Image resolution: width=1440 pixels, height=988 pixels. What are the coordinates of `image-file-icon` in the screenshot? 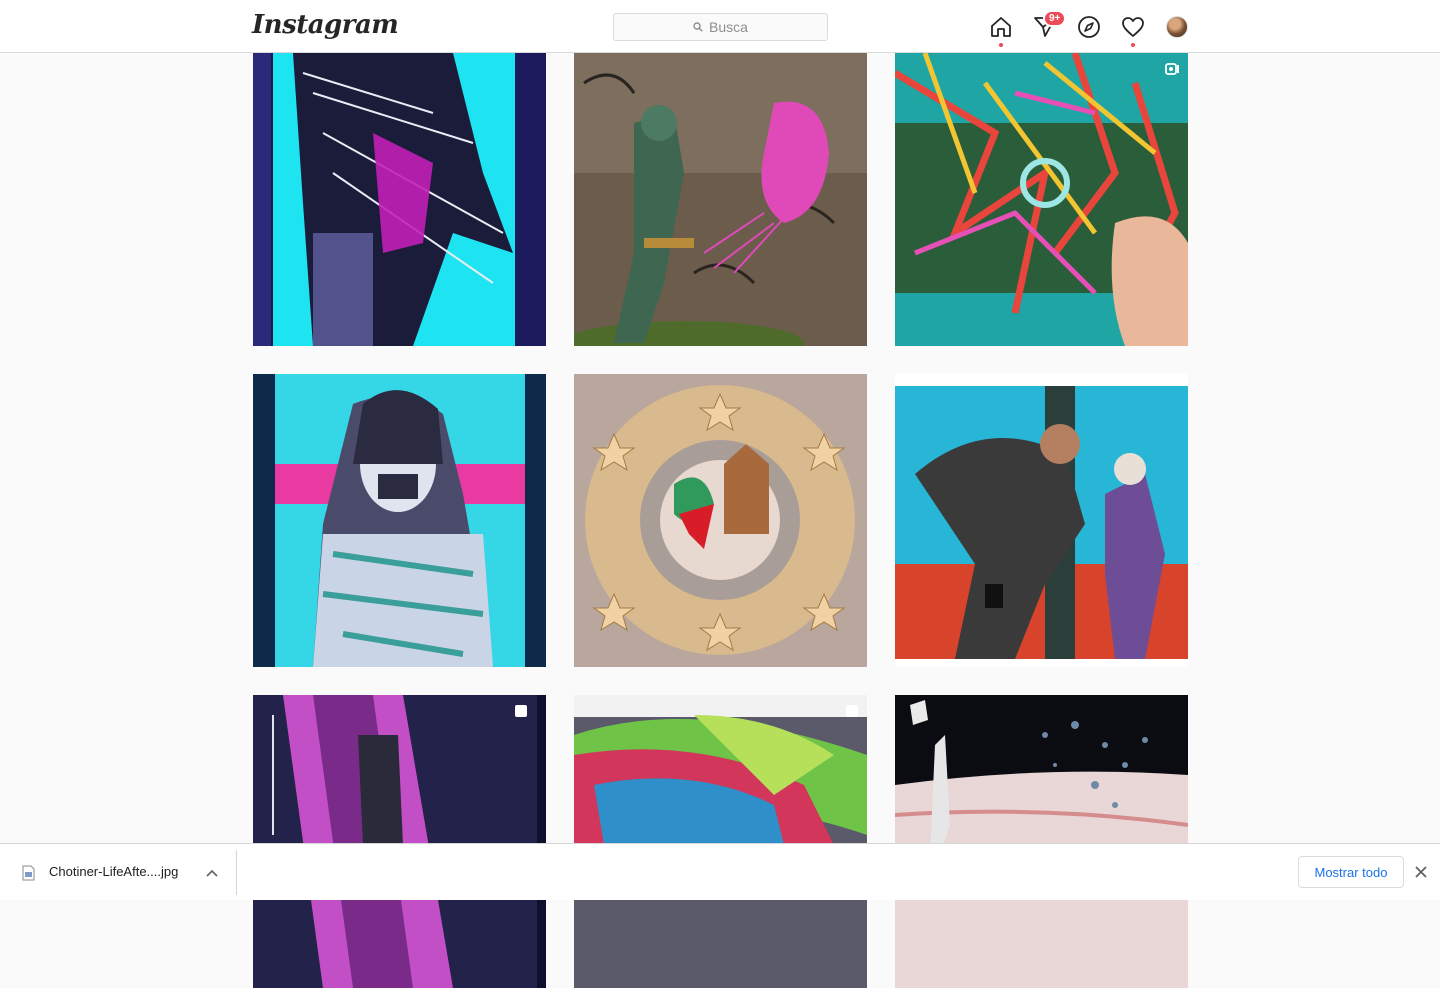 It's located at (28, 873).